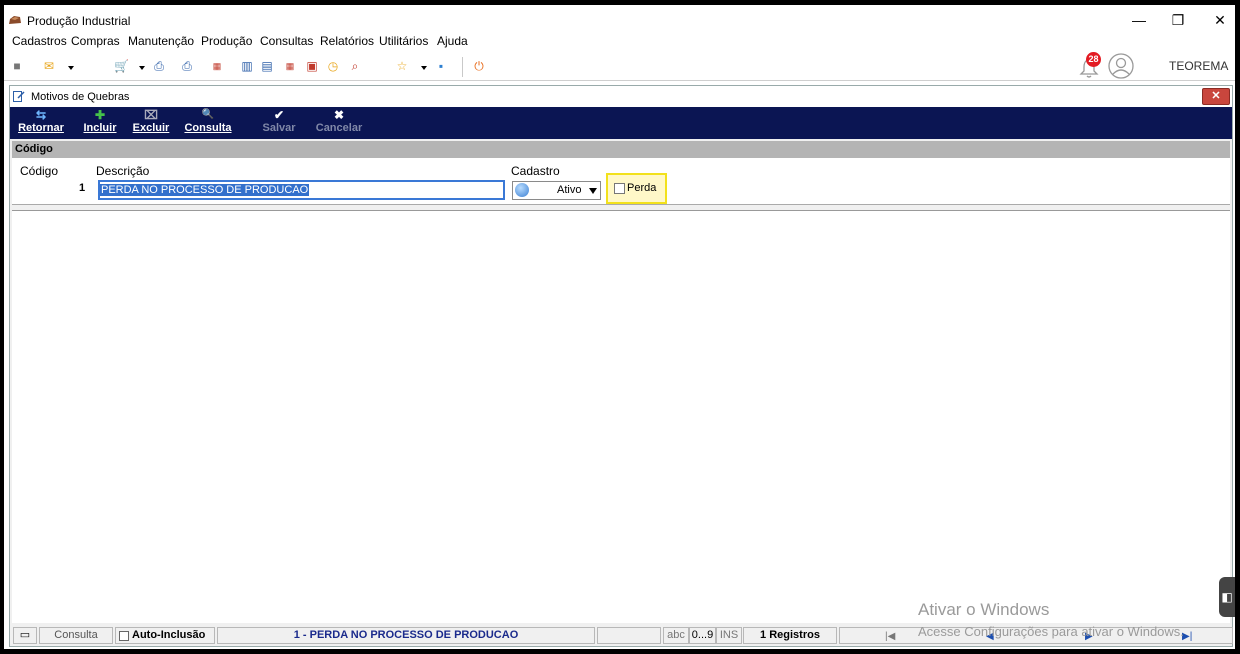 The height and width of the screenshot is (654, 1240). Describe the element at coordinates (676, 635) in the screenshot. I see `abc-indicator: abc` at that location.